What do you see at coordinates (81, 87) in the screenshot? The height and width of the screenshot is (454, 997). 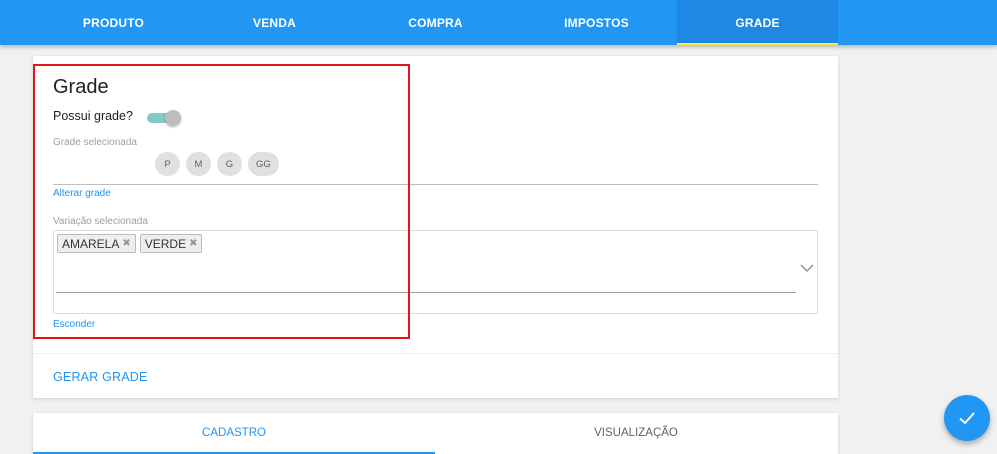 I see `grade-title: Grade` at bounding box center [81, 87].